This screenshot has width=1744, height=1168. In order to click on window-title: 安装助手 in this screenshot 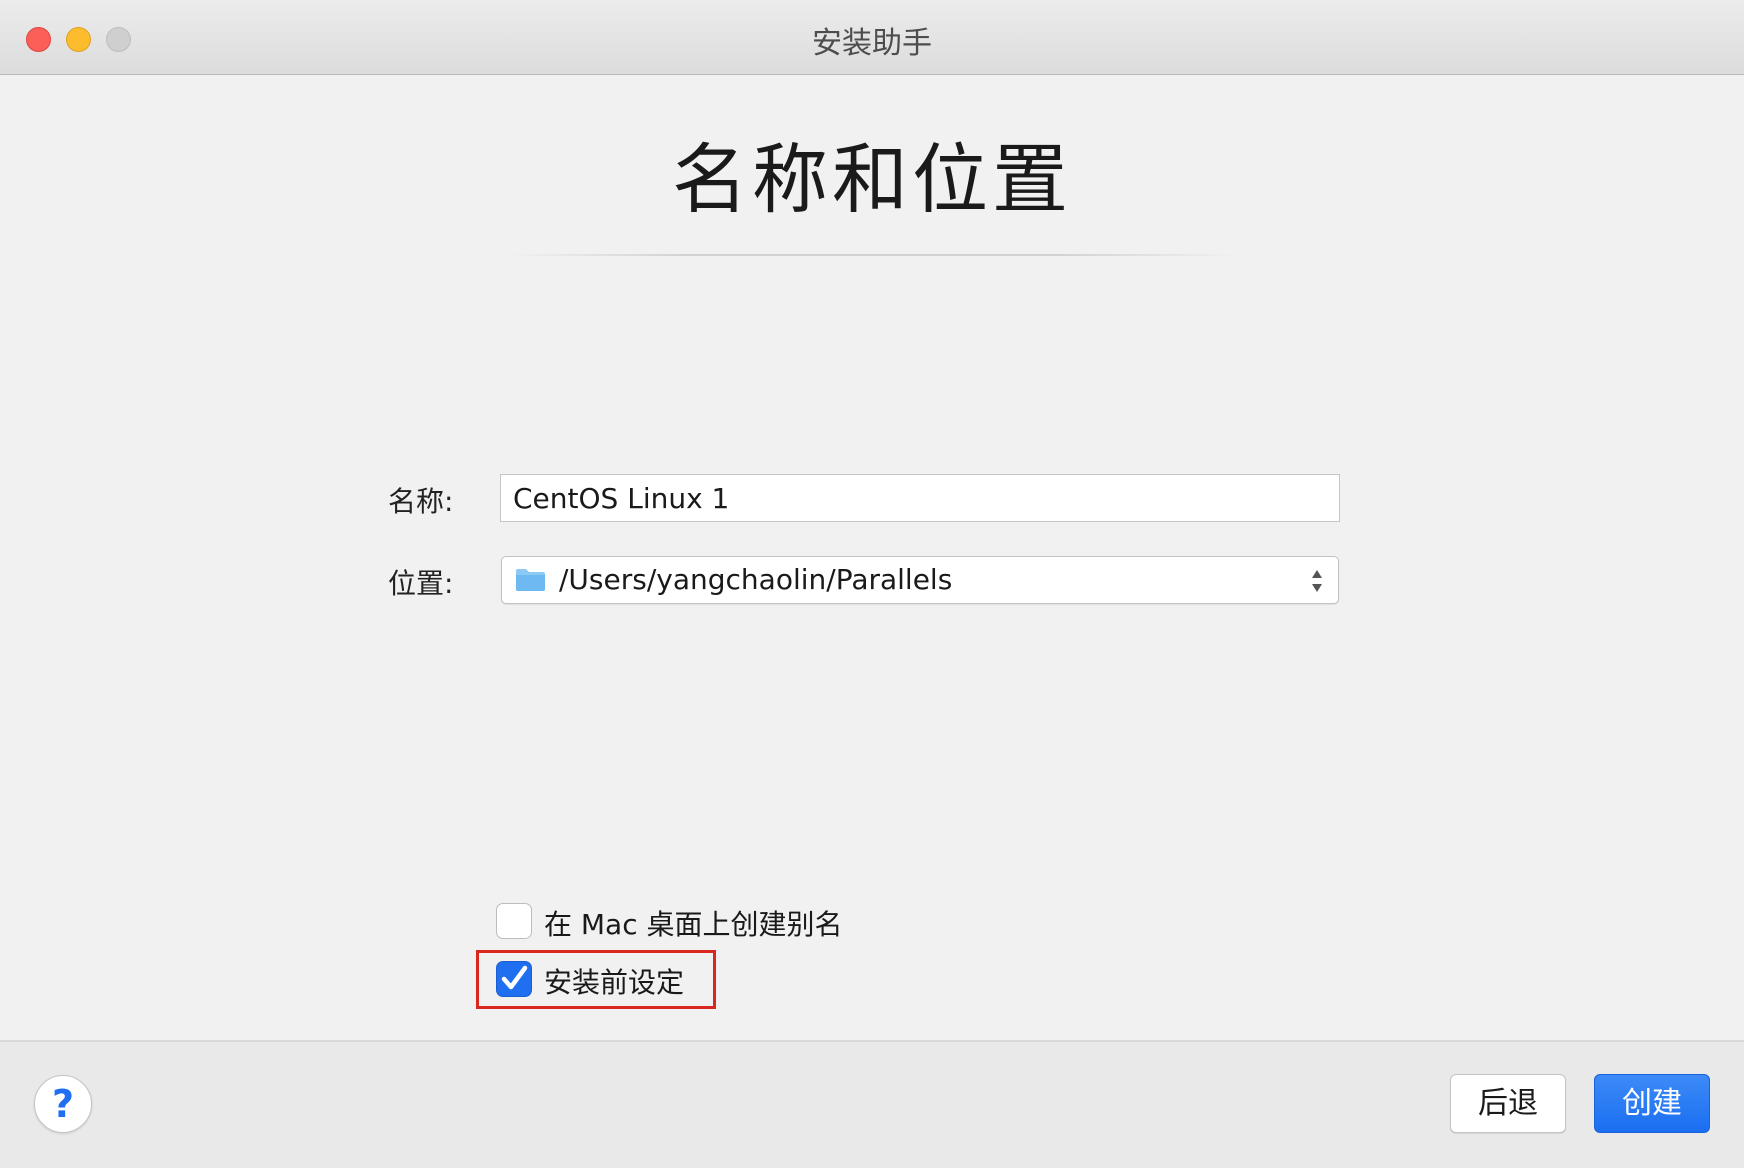, I will do `click(872, 43)`.